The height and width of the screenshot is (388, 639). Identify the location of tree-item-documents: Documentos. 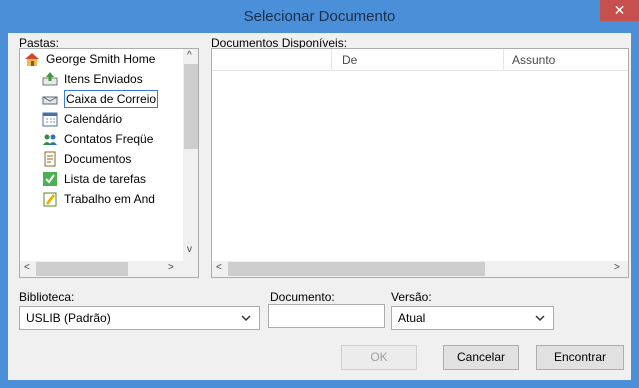
(112, 159).